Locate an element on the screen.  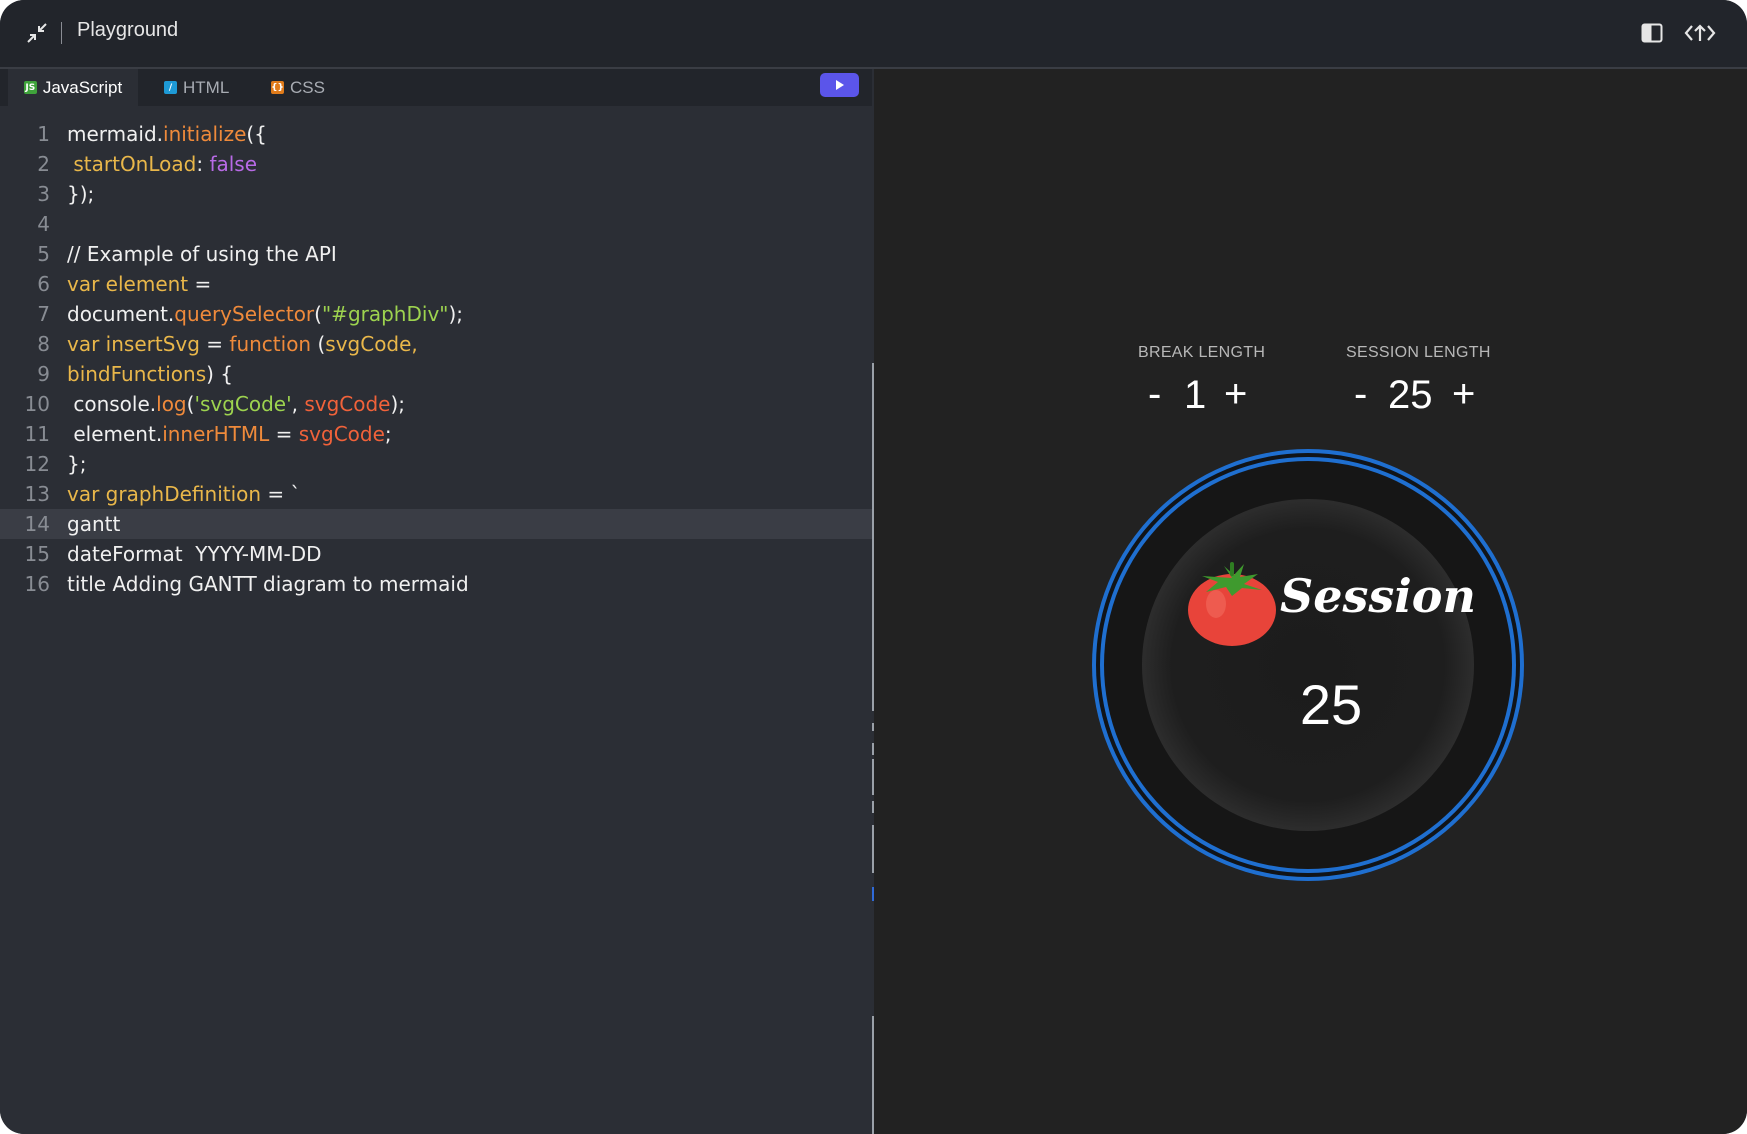
code-line: 4 is located at coordinates (436, 224).